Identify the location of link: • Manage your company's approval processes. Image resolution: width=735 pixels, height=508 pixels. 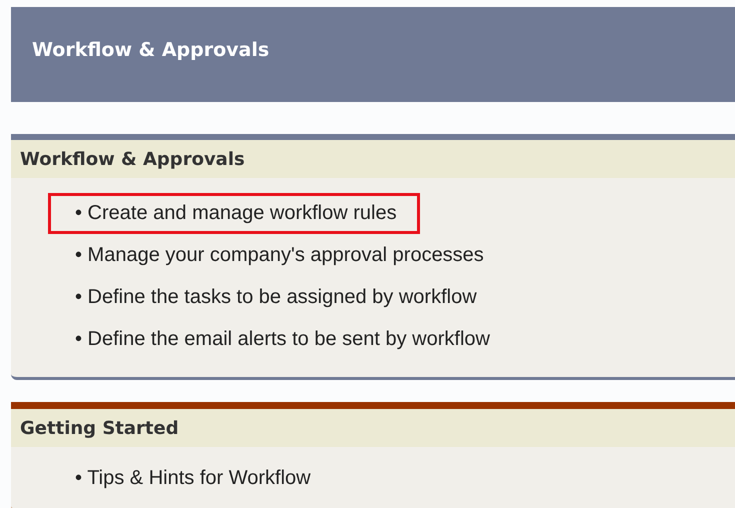
(286, 255).